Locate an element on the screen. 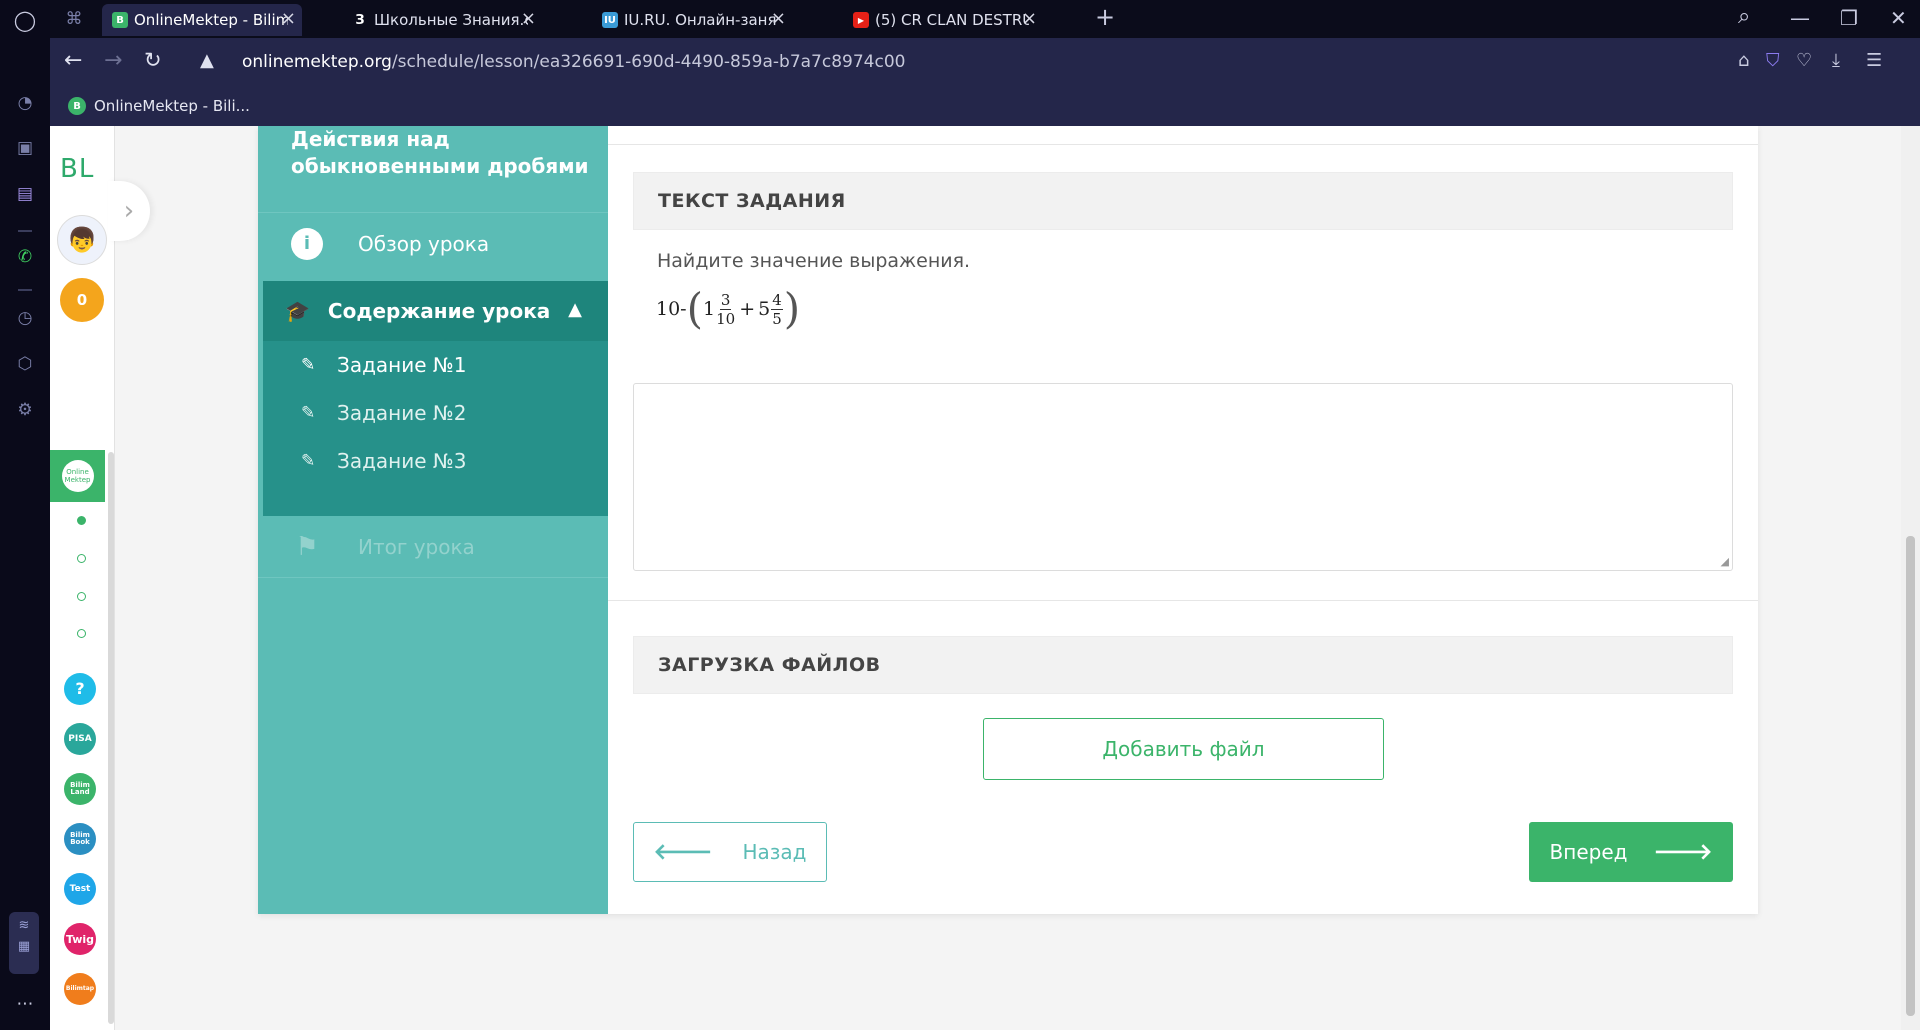  divider is located at coordinates (1183, 144).